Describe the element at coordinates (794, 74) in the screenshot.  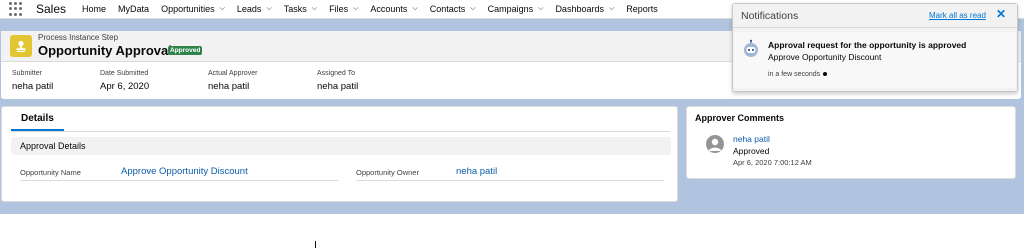
I see `notification-time-text: in a few seconds` at that location.